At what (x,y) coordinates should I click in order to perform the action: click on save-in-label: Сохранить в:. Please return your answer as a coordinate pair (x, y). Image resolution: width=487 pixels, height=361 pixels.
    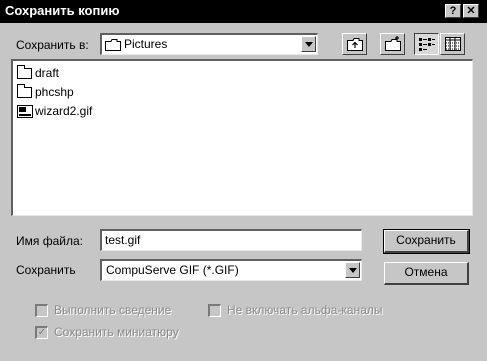
    Looking at the image, I should click on (52, 45).